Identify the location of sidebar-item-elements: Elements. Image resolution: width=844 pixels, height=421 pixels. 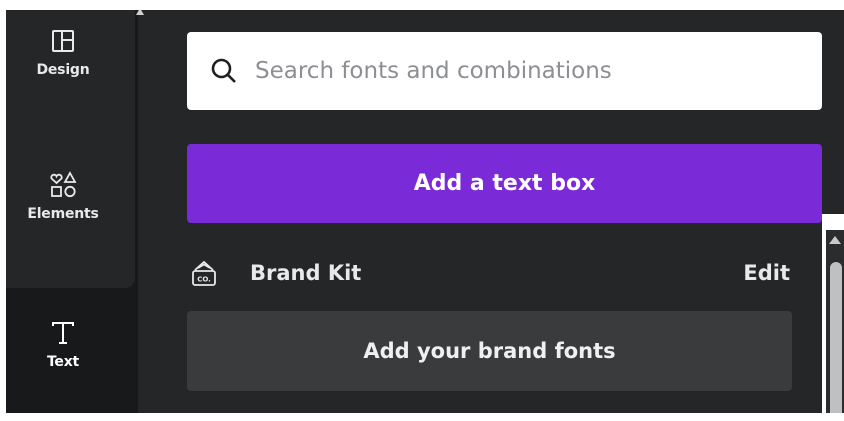
(63, 196).